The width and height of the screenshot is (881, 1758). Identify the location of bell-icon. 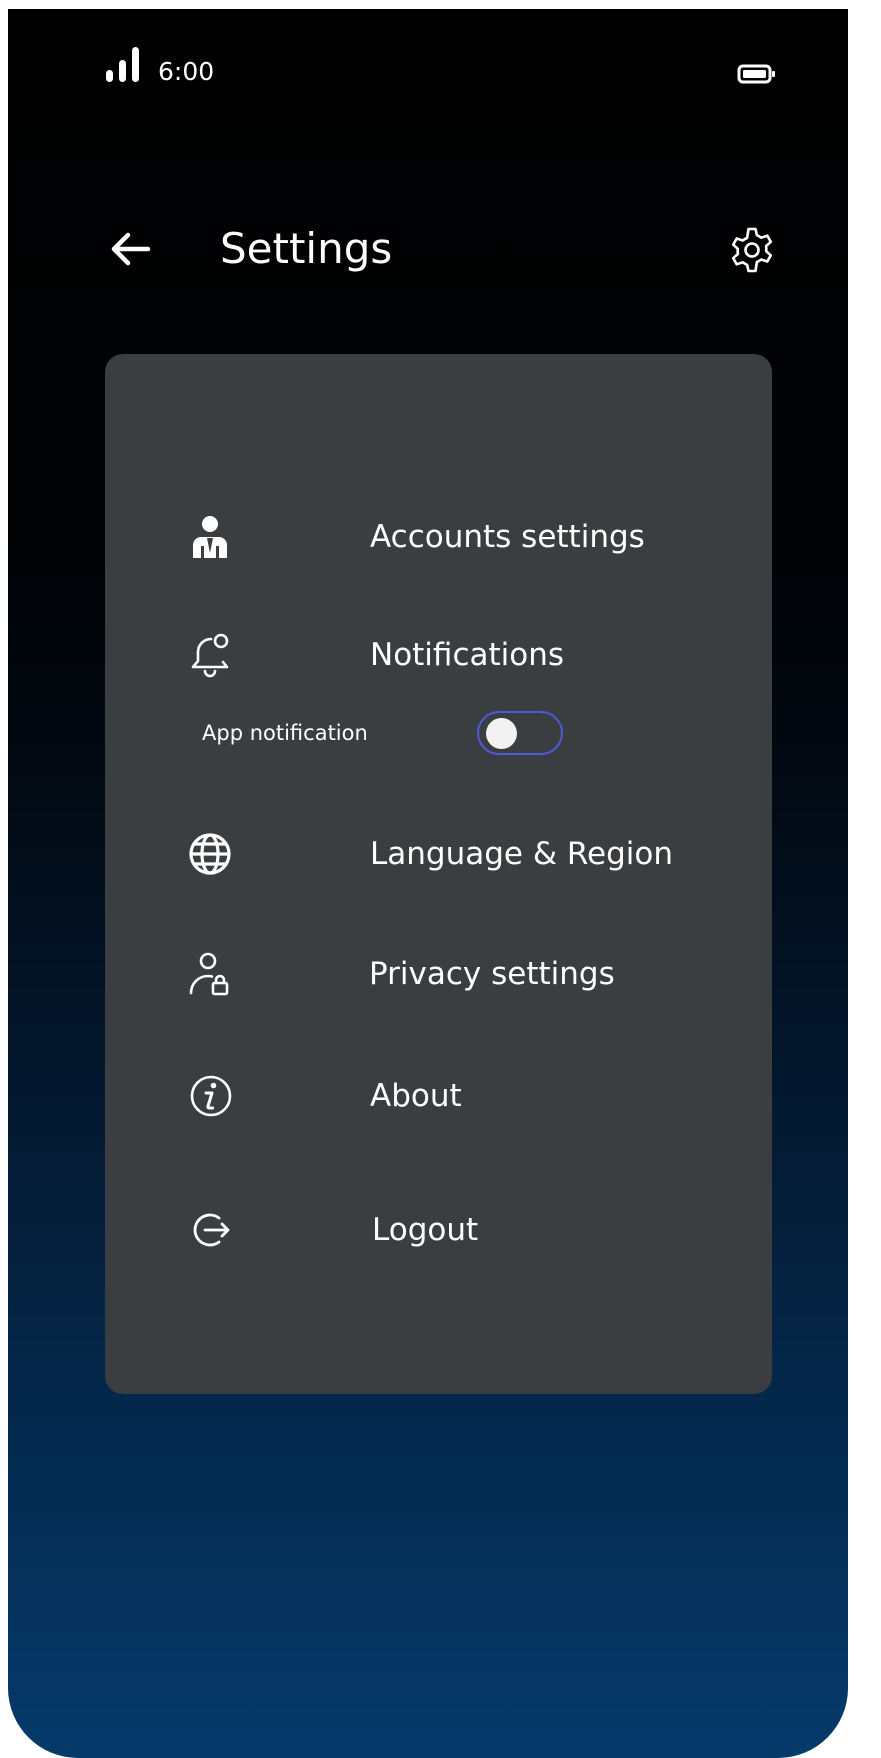
(210, 655).